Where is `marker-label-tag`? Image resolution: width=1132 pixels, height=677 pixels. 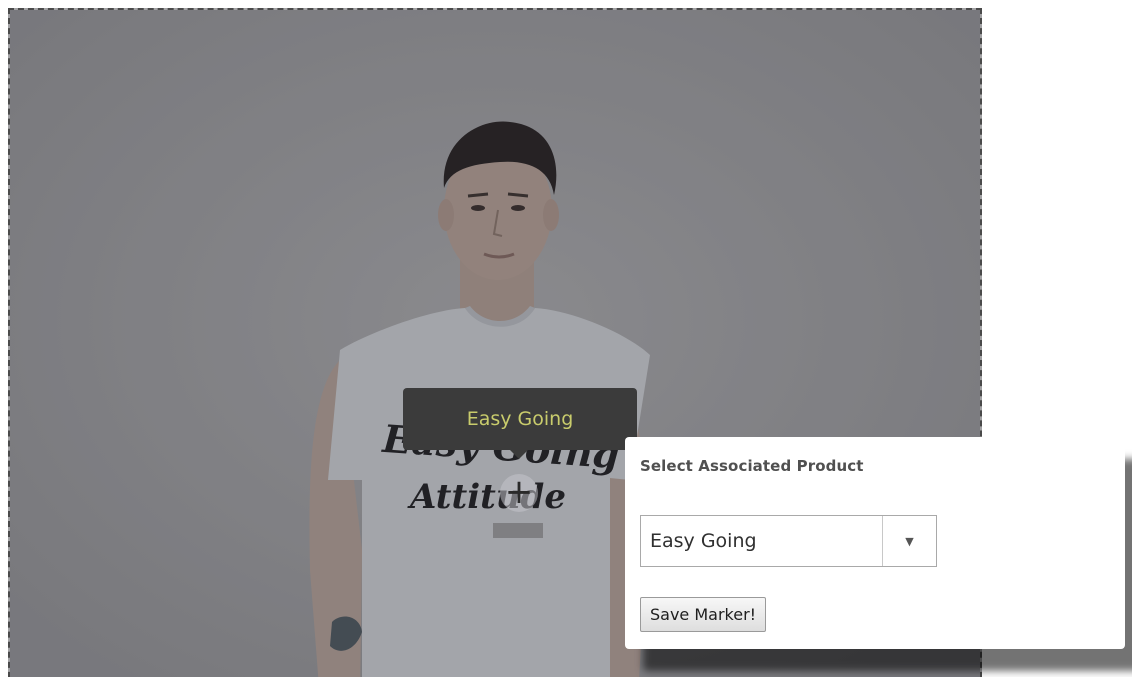
marker-label-tag is located at coordinates (518, 530).